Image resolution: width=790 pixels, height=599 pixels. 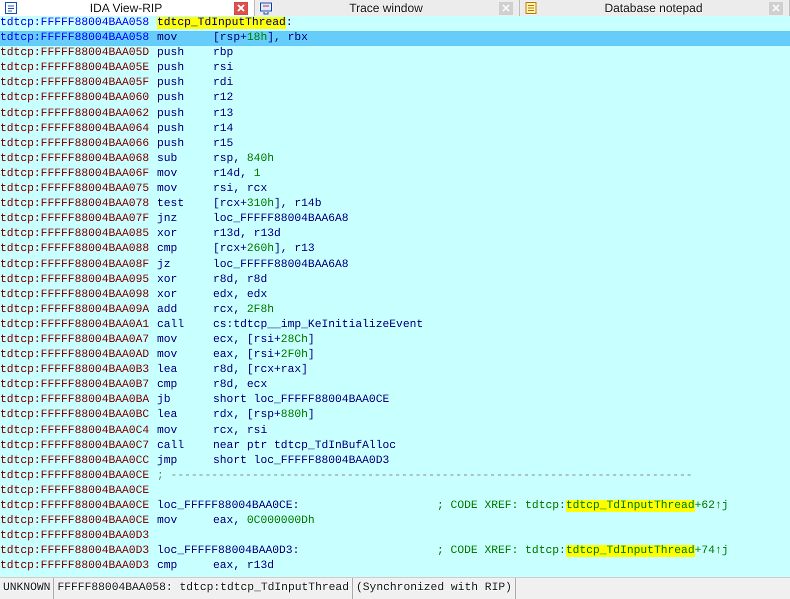 What do you see at coordinates (264, 416) in the screenshot?
I see `operand-text: rdx, [rsp+880h]` at bounding box center [264, 416].